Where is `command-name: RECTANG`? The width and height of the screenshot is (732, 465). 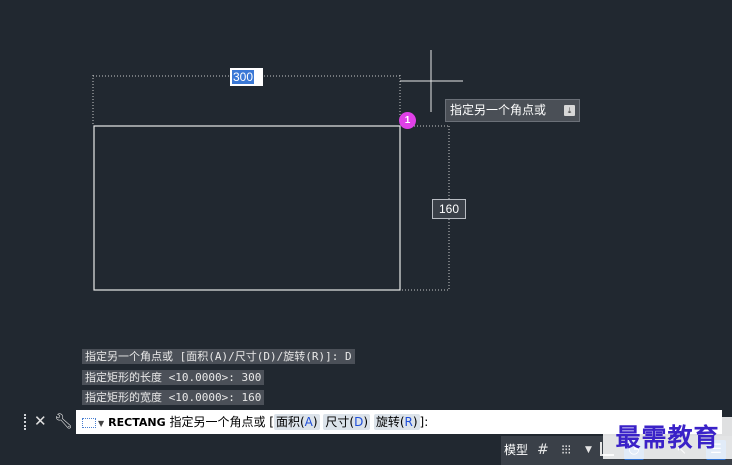
command-name: RECTANG is located at coordinates (137, 422).